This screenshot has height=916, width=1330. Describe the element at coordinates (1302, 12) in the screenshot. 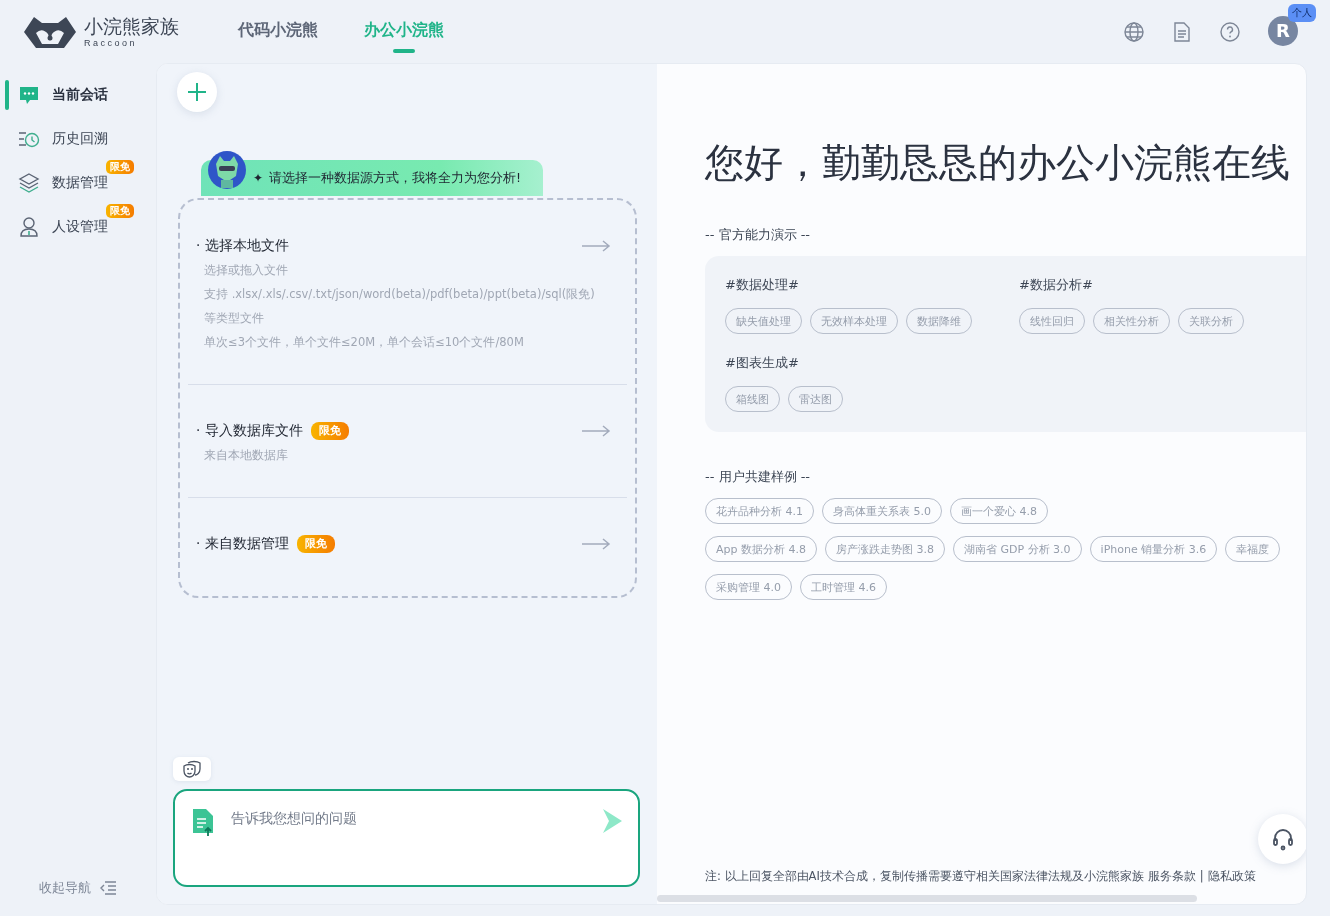

I see `account-badge: 个人` at that location.